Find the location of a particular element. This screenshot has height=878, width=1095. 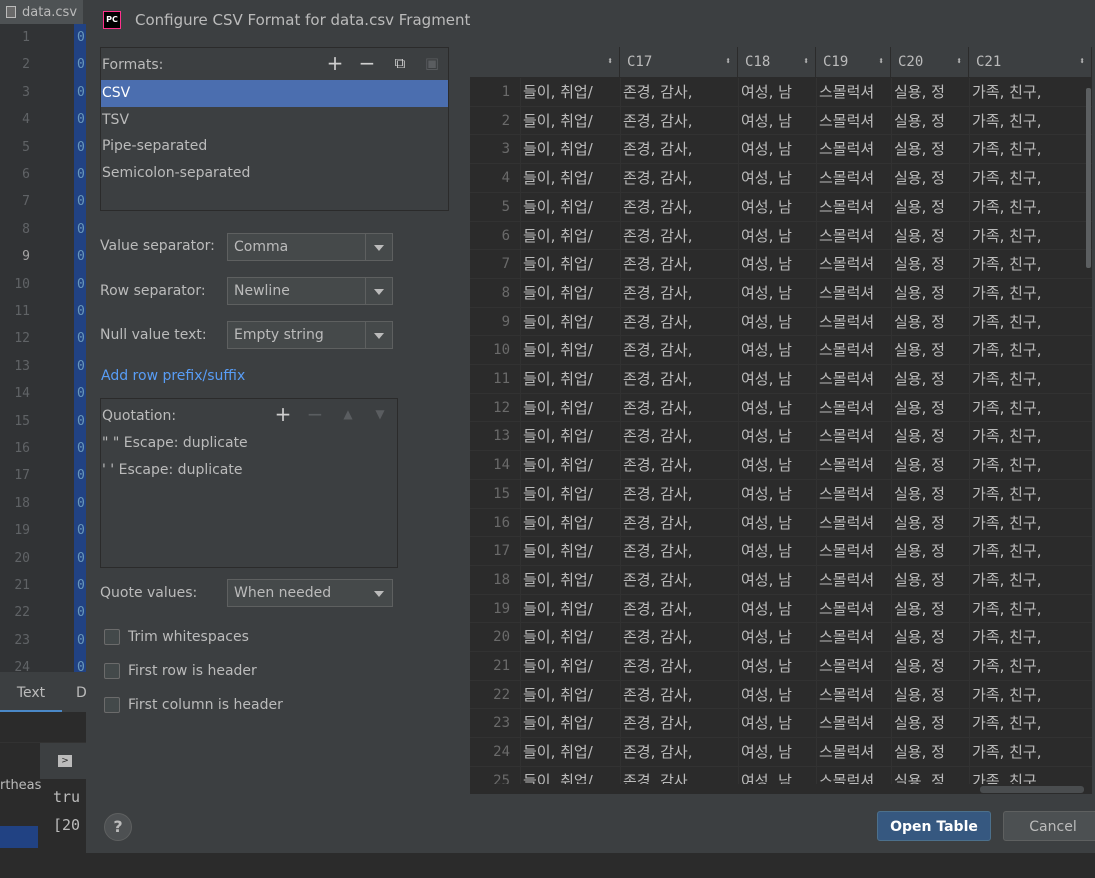

table-row: 4 들이, 취업/존경, 감사, 여성, 남 스몰럭셔 실용, 정 가족, 친구, is located at coordinates (781, 178).